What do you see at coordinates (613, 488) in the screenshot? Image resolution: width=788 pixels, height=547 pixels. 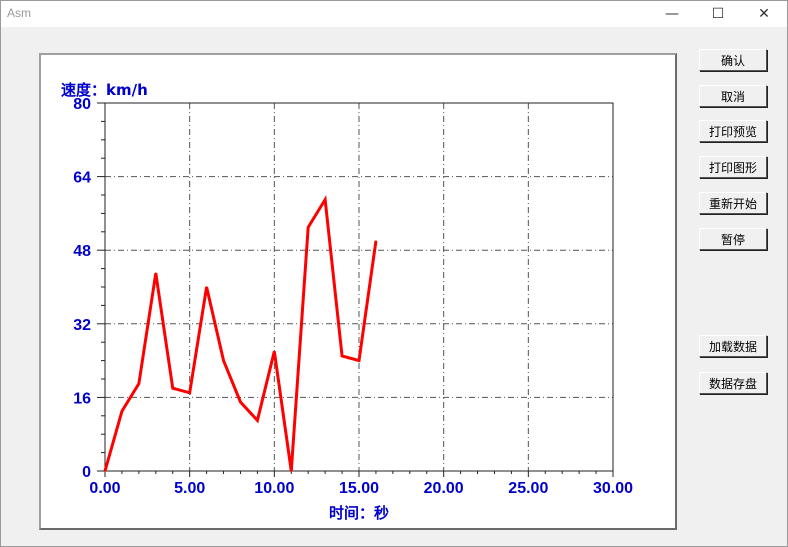 I see `x-tick-label: 30.00` at bounding box center [613, 488].